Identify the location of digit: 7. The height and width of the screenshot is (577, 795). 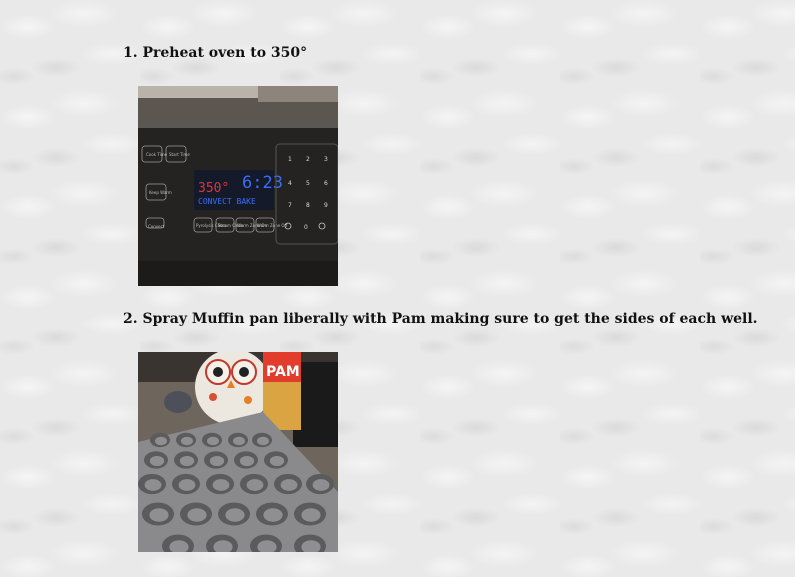
(290, 205).